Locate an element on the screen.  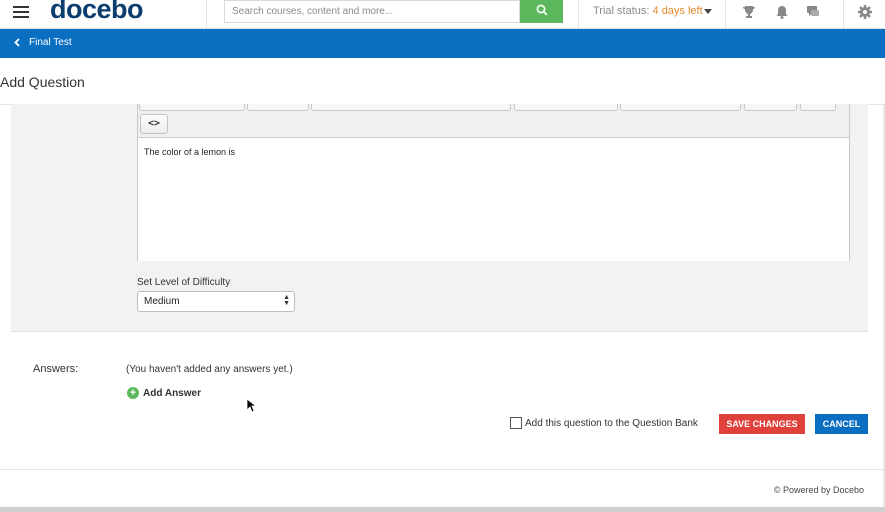
question-bank-checkbox: Add this question to the Question Bank is located at coordinates (604, 423).